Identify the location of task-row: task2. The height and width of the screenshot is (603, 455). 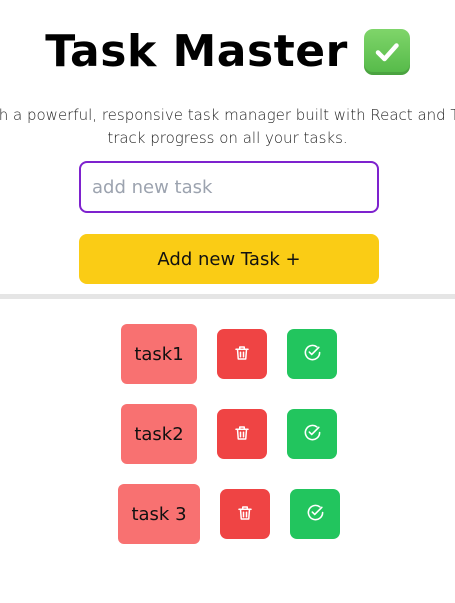
(227, 434).